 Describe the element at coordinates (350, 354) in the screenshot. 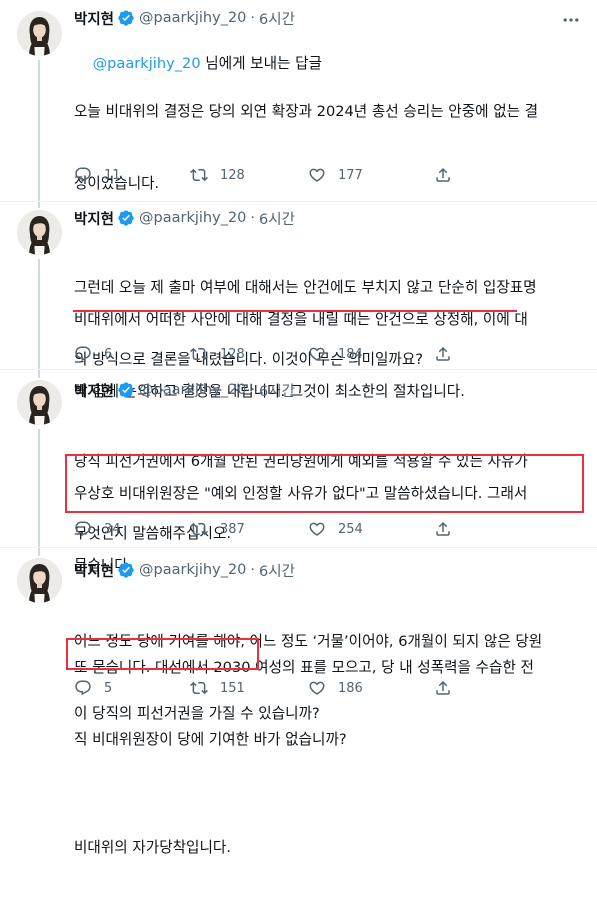

I see `like-count: 184` at that location.